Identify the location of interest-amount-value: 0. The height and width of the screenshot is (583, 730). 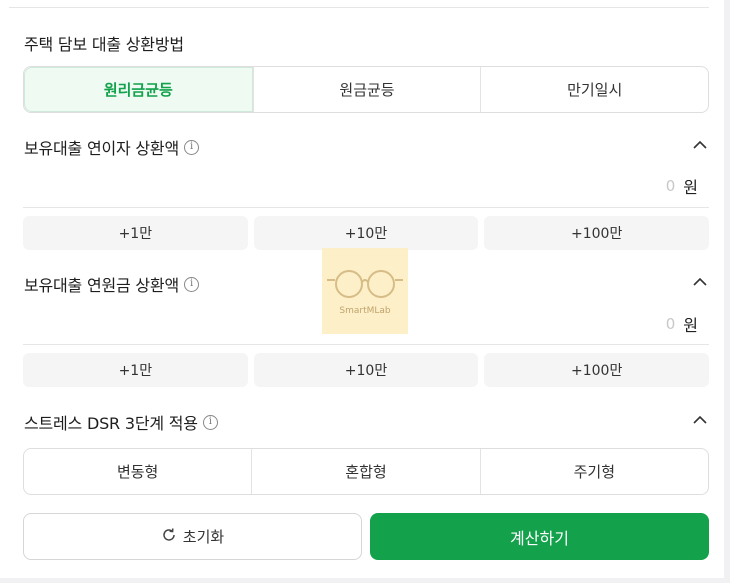
(671, 186).